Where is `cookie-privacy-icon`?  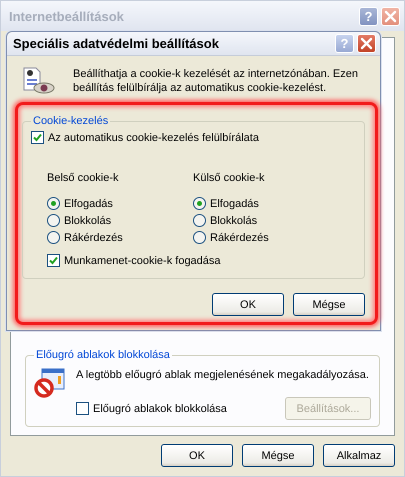 cookie-privacy-icon is located at coordinates (38, 81).